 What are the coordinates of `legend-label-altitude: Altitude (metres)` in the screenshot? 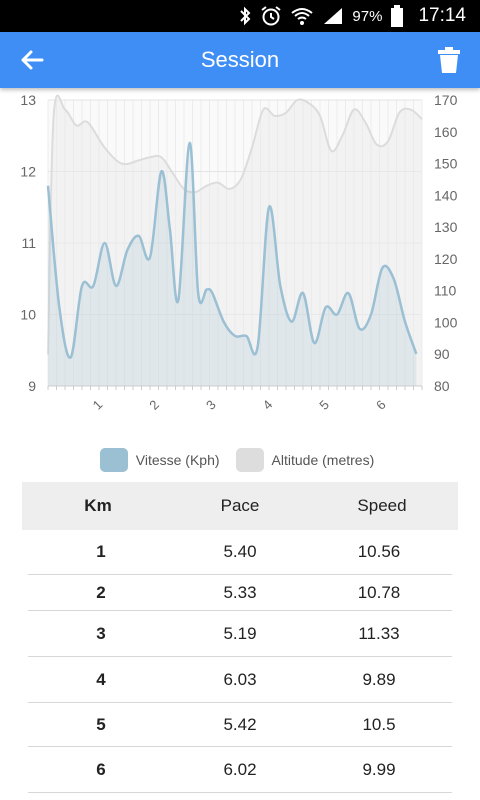 It's located at (323, 460).